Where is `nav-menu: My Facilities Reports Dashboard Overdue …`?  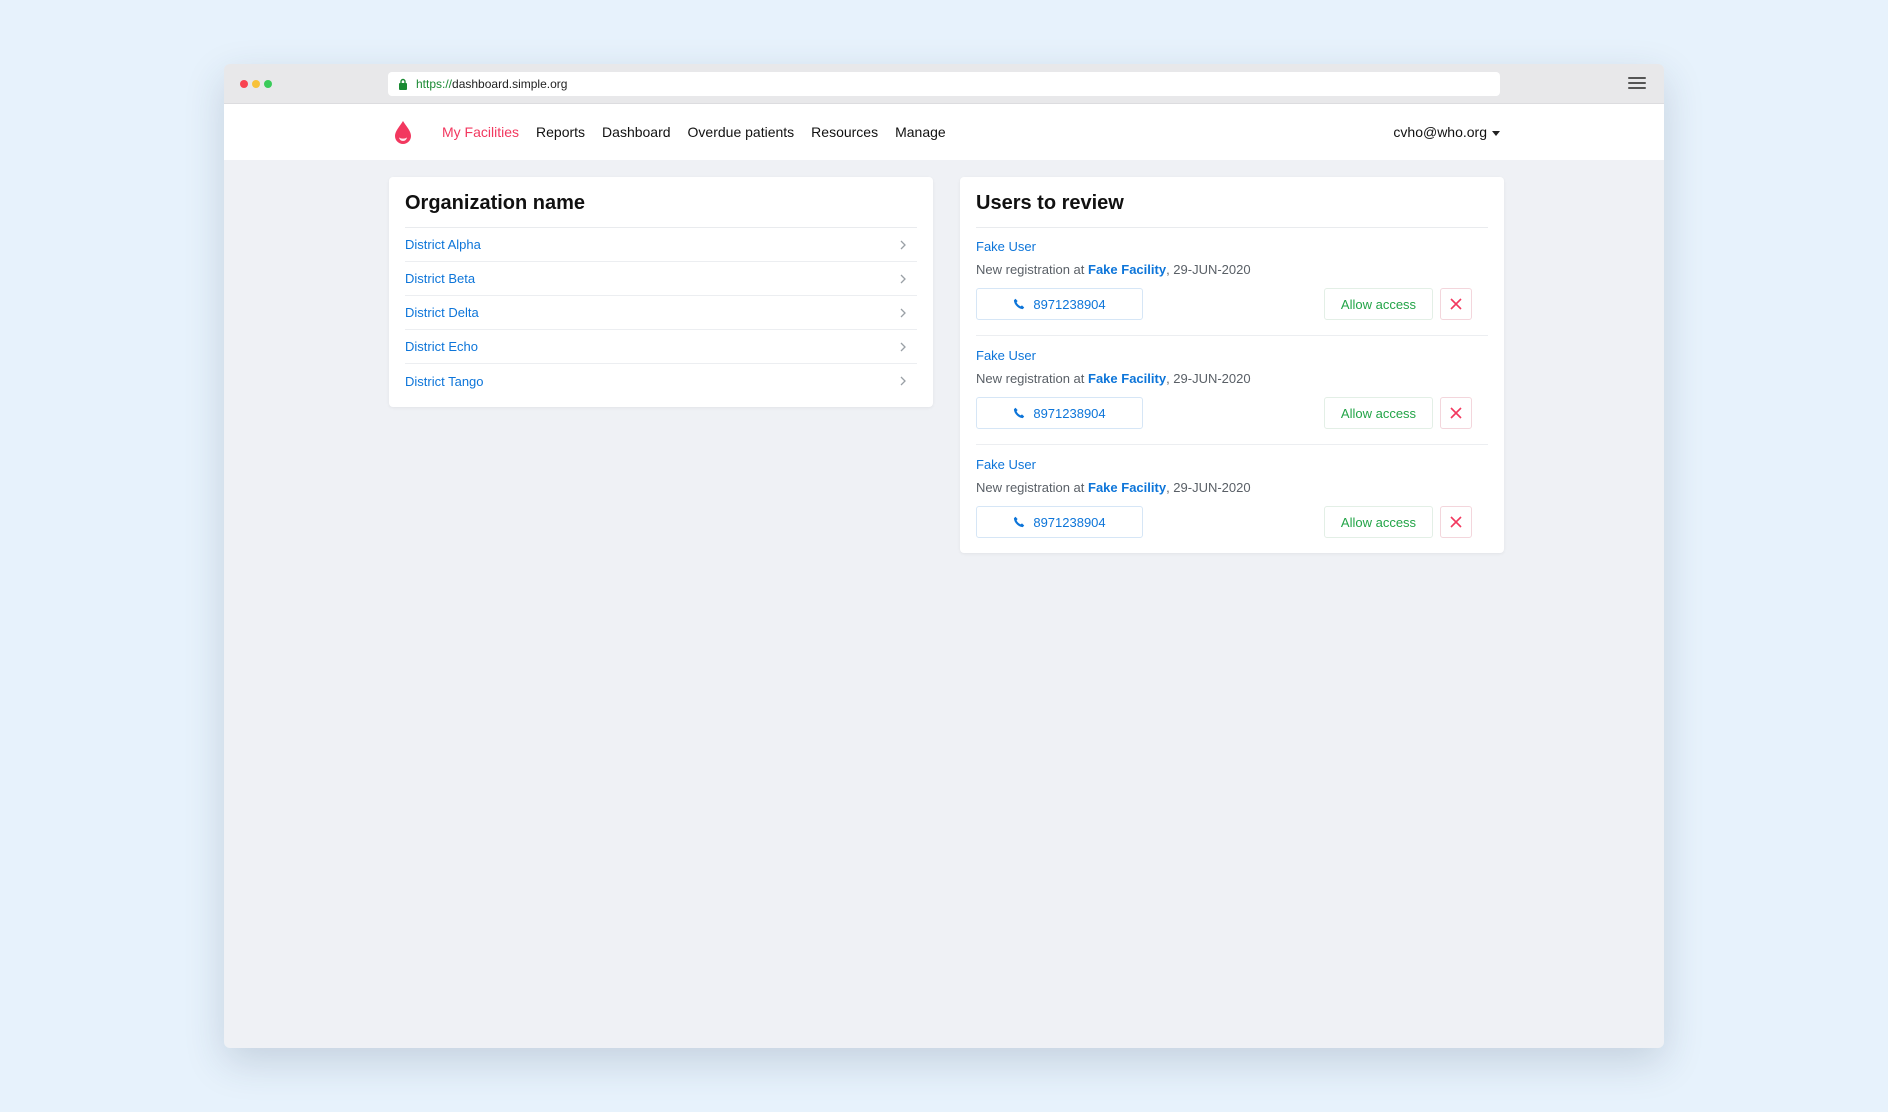
nav-menu: My Facilities Reports Dashboard Overdue … is located at coordinates (694, 132).